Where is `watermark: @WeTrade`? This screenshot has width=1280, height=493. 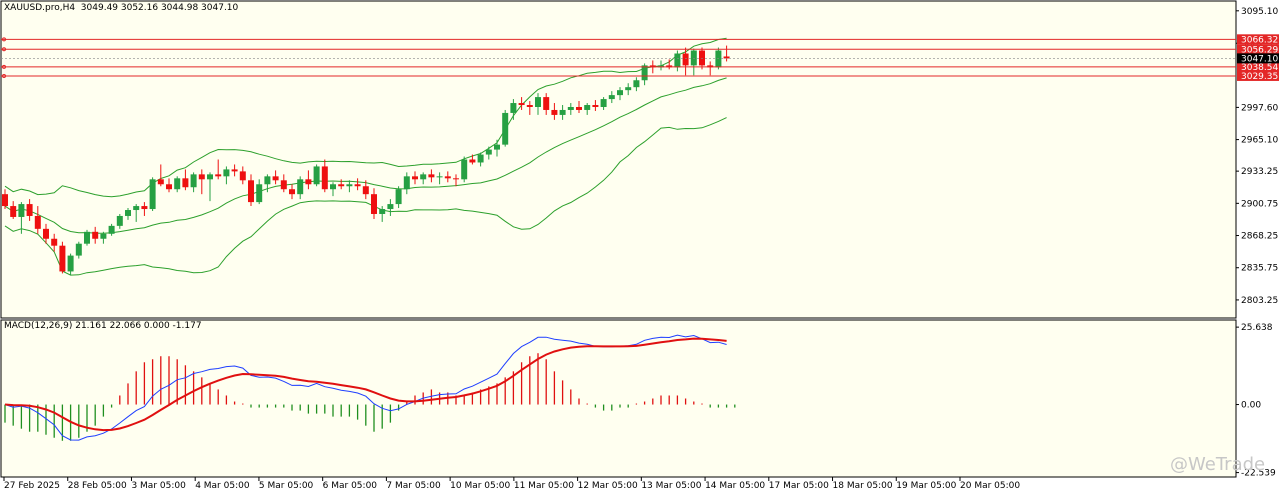 watermark: @WeTrade is located at coordinates (1218, 464).